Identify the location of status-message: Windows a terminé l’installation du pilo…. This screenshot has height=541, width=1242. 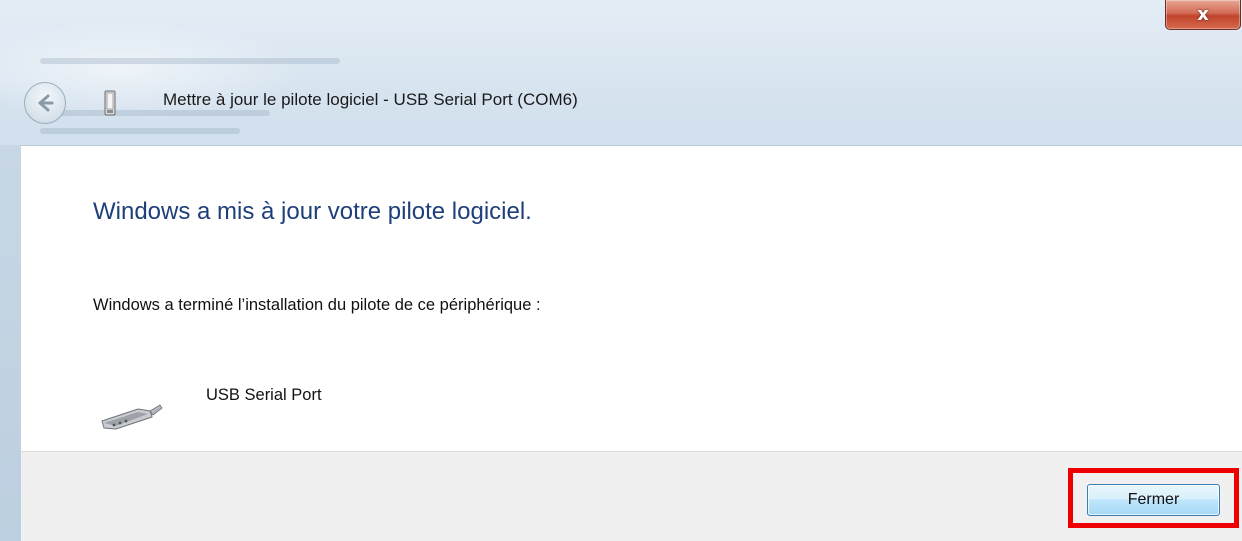
(317, 305).